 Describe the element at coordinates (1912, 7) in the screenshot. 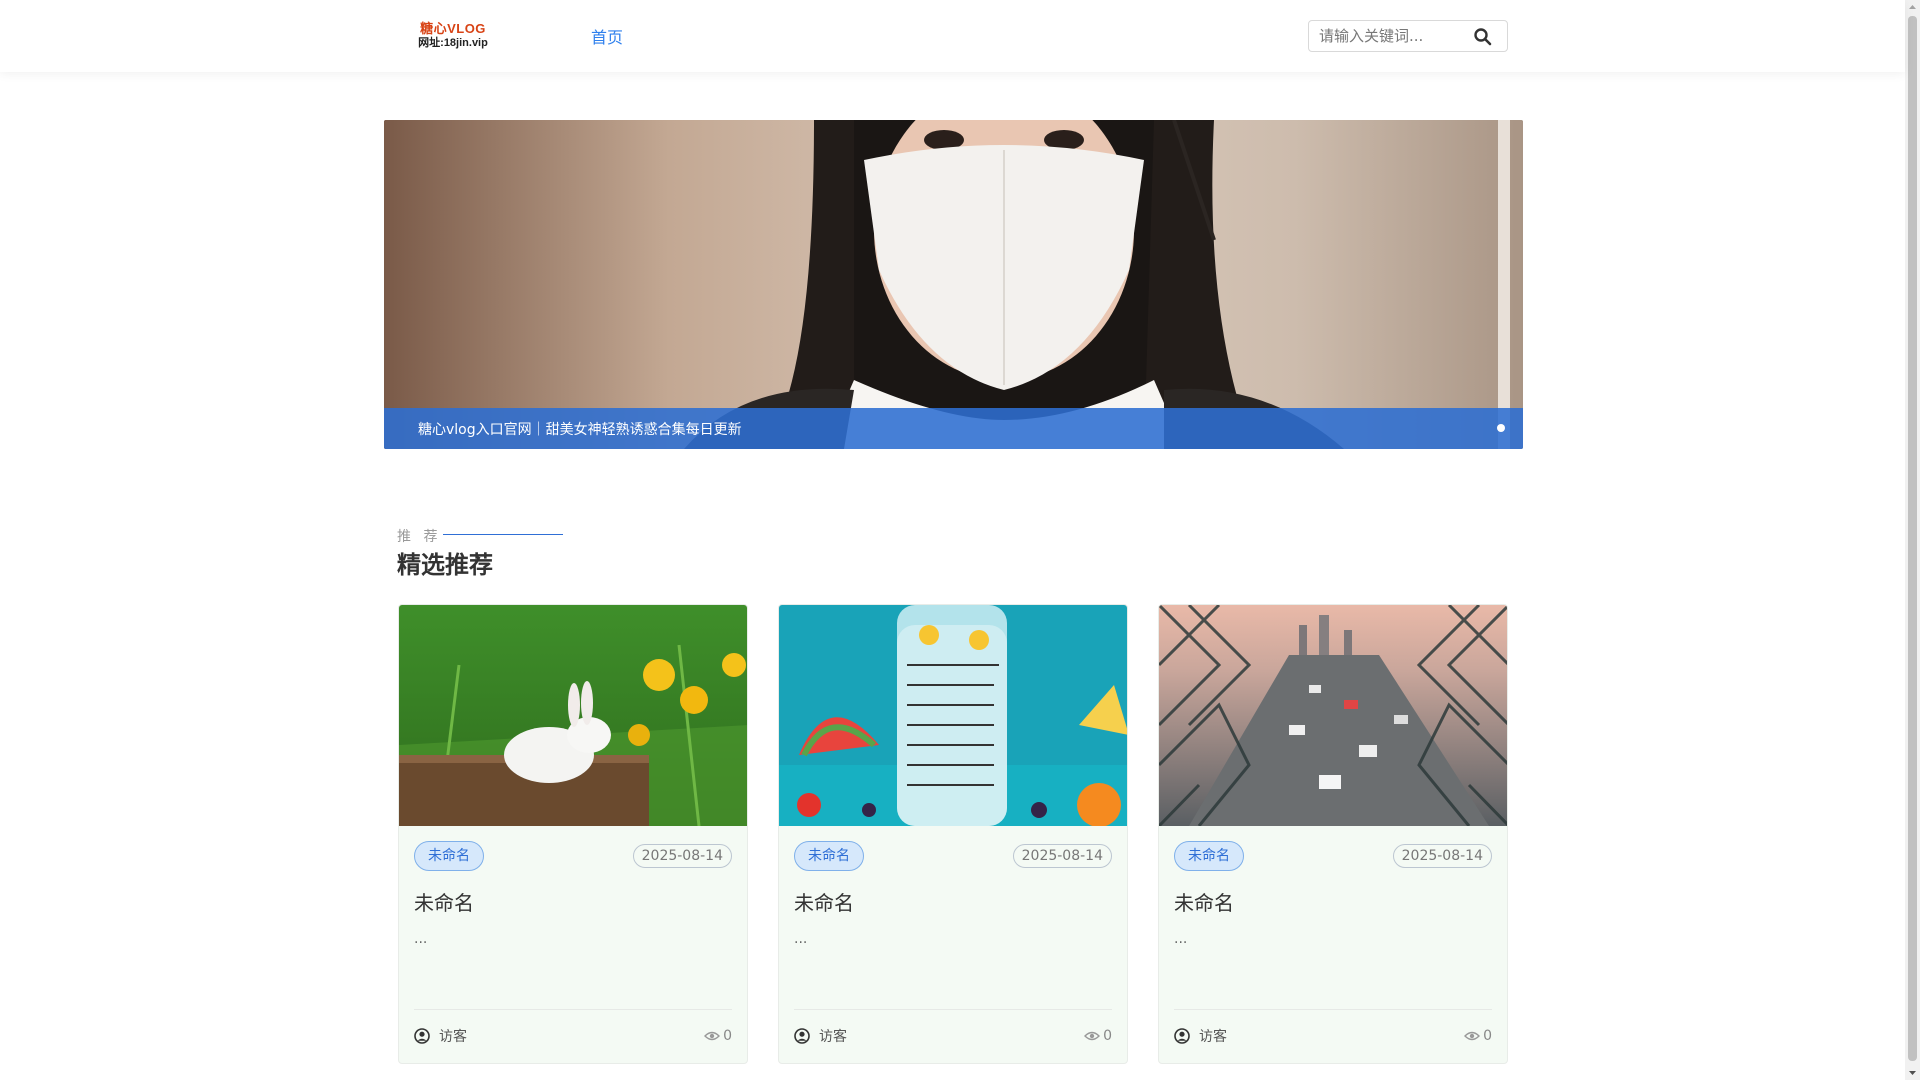

I see `scroll-up-icon` at that location.